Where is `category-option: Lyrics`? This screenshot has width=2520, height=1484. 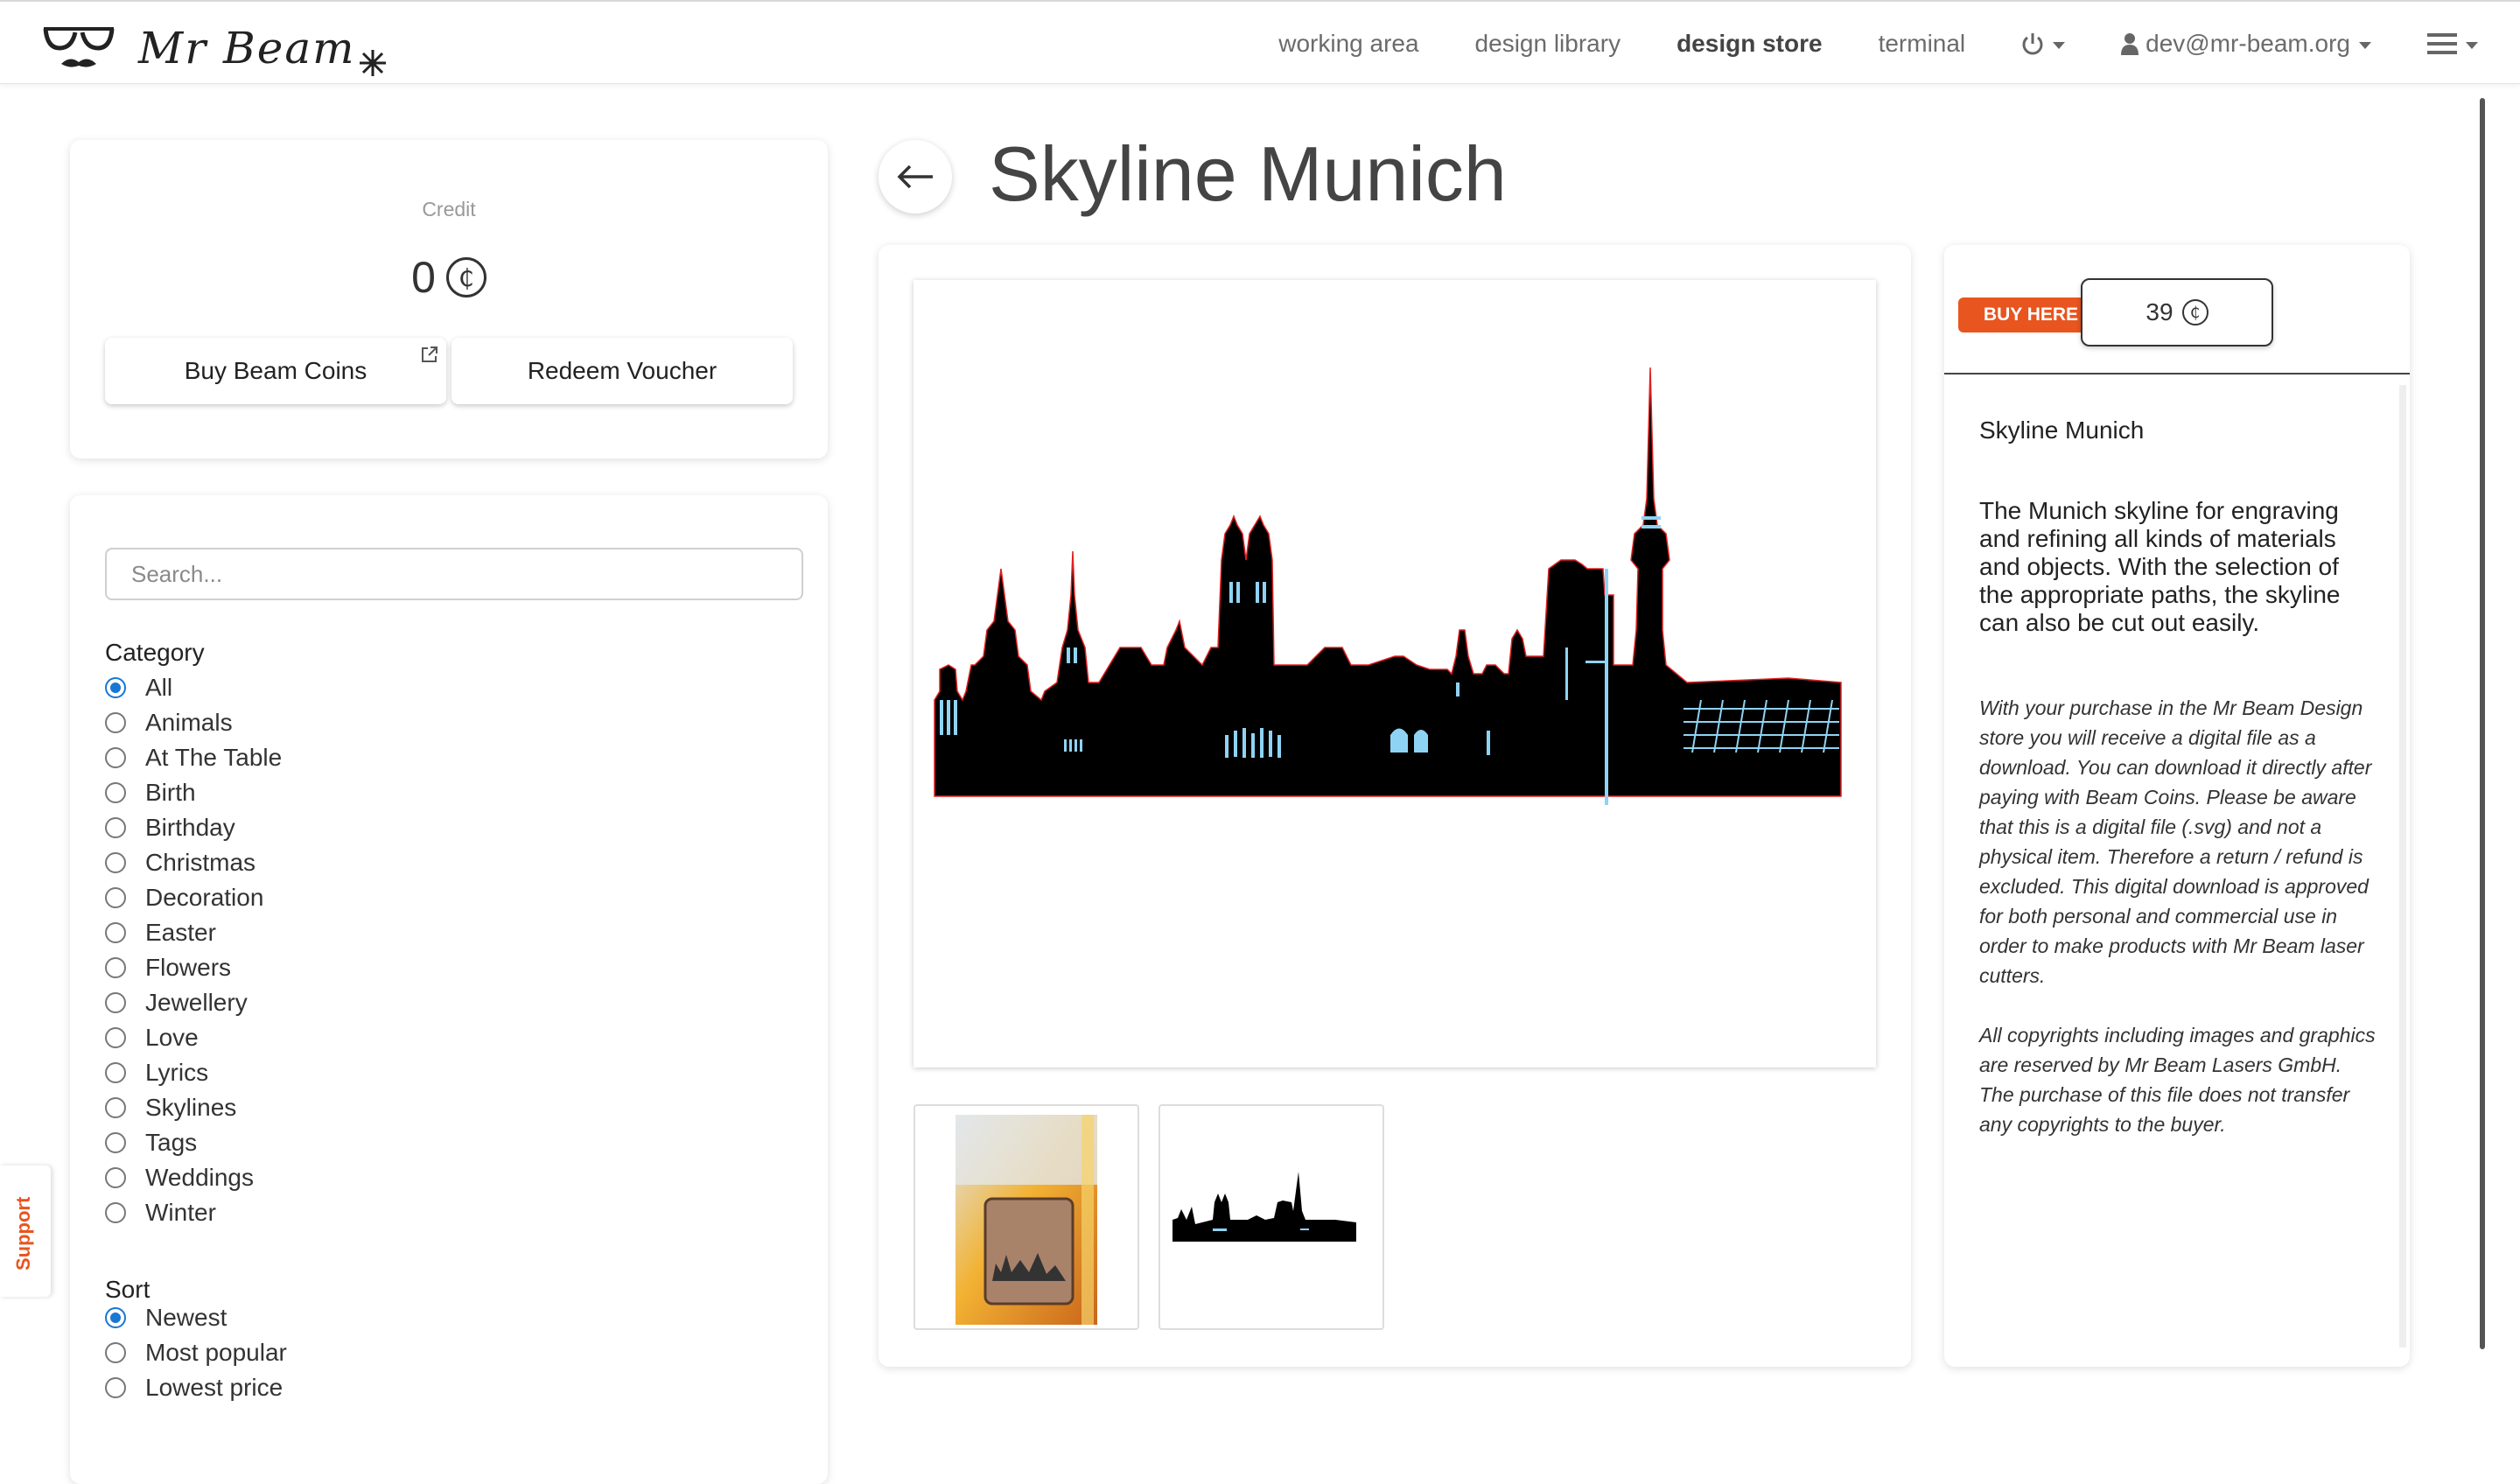 category-option: Lyrics is located at coordinates (156, 1072).